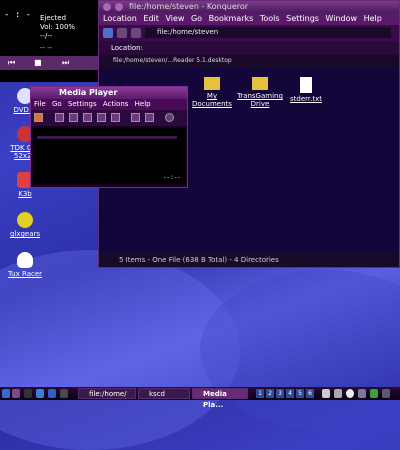 The width and height of the screenshot is (400, 450). What do you see at coordinates (82, 104) in the screenshot?
I see `mp-menu-settings: Settings` at bounding box center [82, 104].